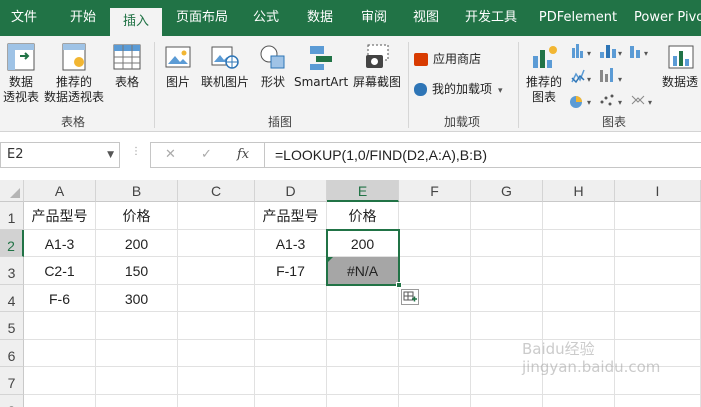 The image size is (701, 407). I want to click on cell-c8, so click(216, 400).